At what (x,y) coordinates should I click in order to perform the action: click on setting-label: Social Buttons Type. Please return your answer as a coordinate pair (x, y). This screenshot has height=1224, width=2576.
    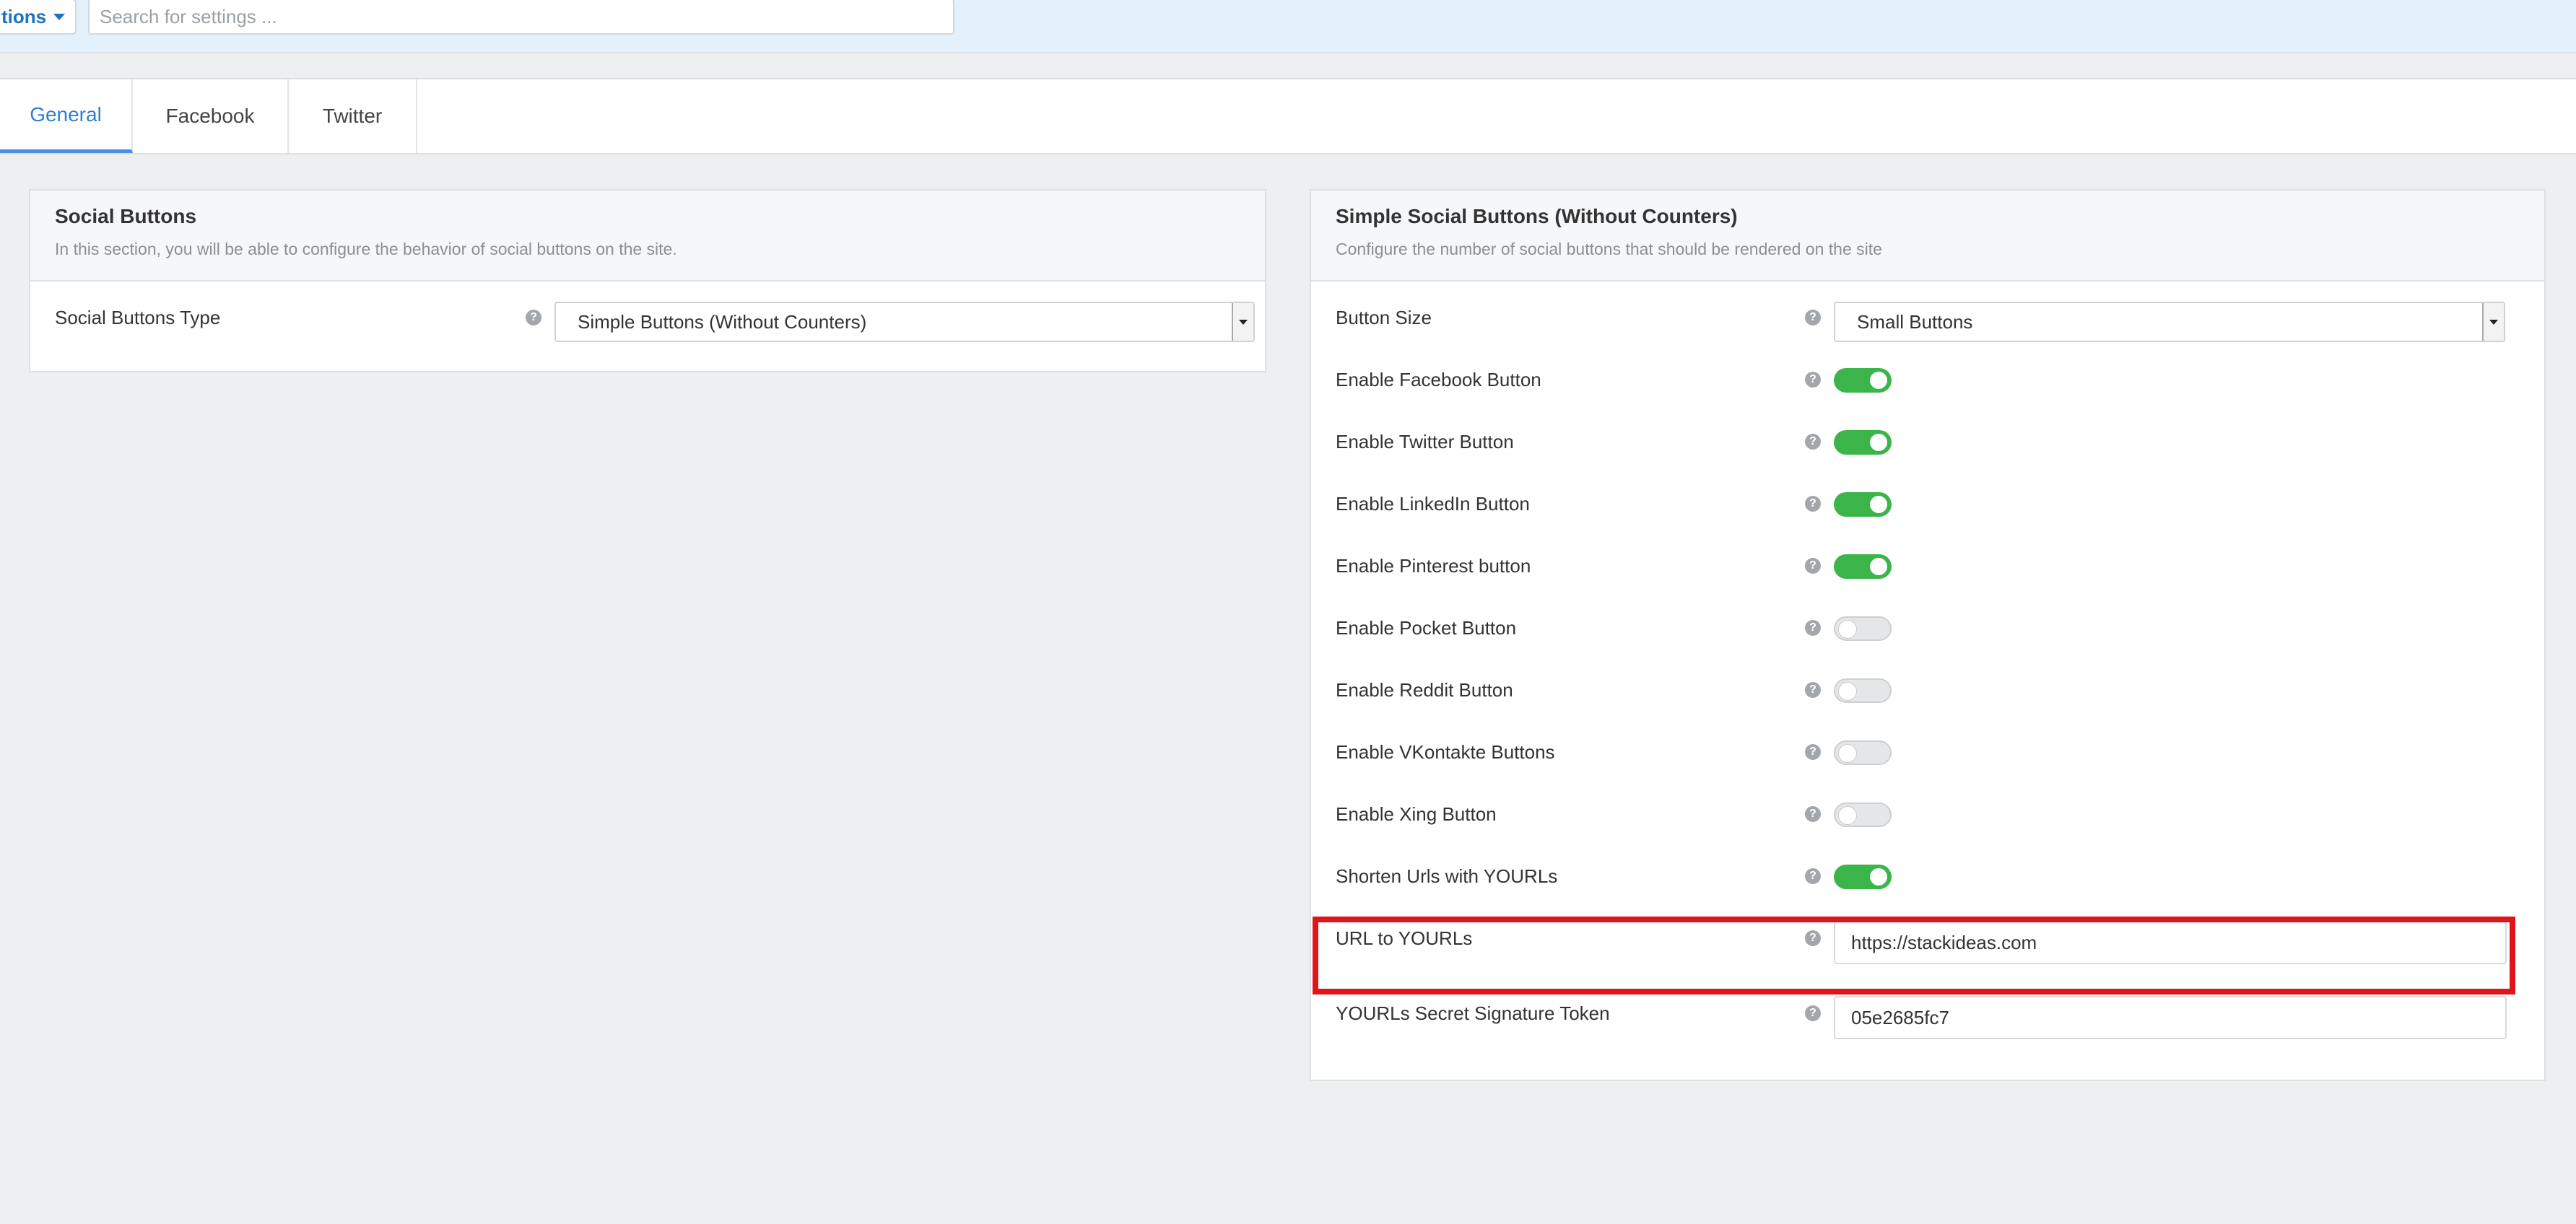
    Looking at the image, I should click on (138, 317).